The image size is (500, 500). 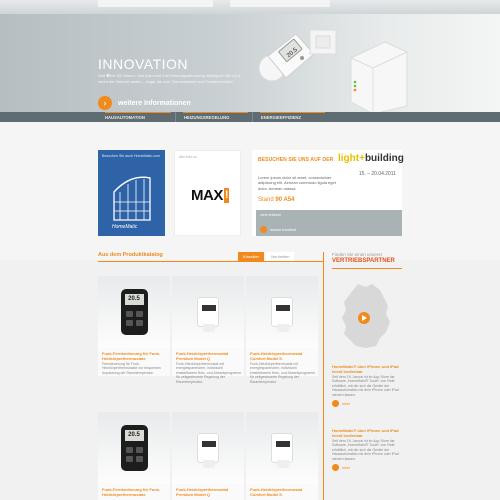 What do you see at coordinates (207, 195) in the screenshot?
I see `max-brand: MAX` at bounding box center [207, 195].